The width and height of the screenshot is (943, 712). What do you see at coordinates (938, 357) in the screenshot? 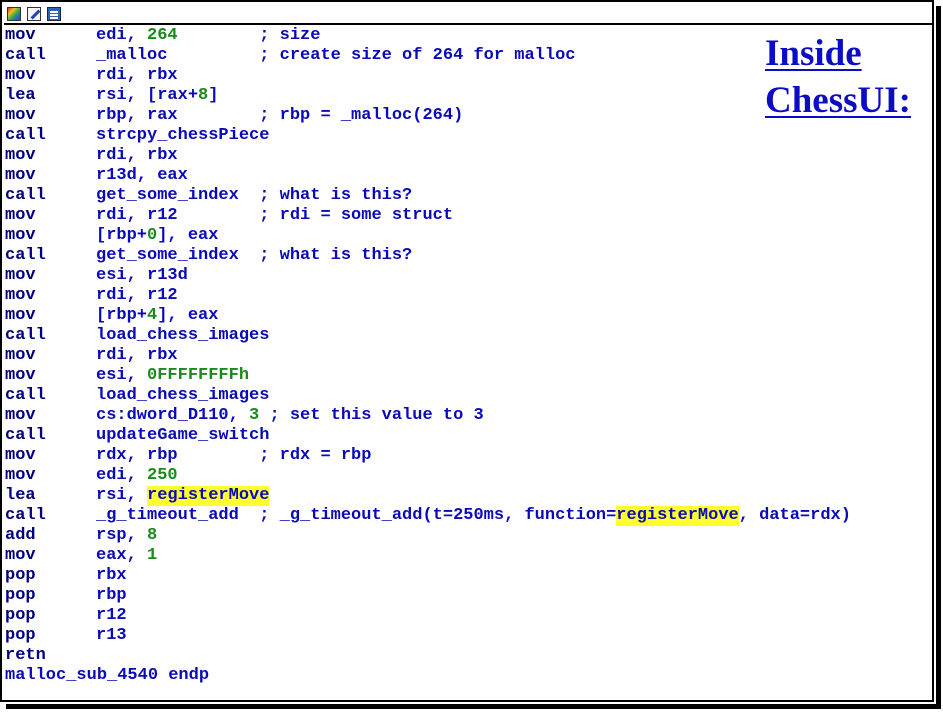
I see `window-shadow-right` at bounding box center [938, 357].